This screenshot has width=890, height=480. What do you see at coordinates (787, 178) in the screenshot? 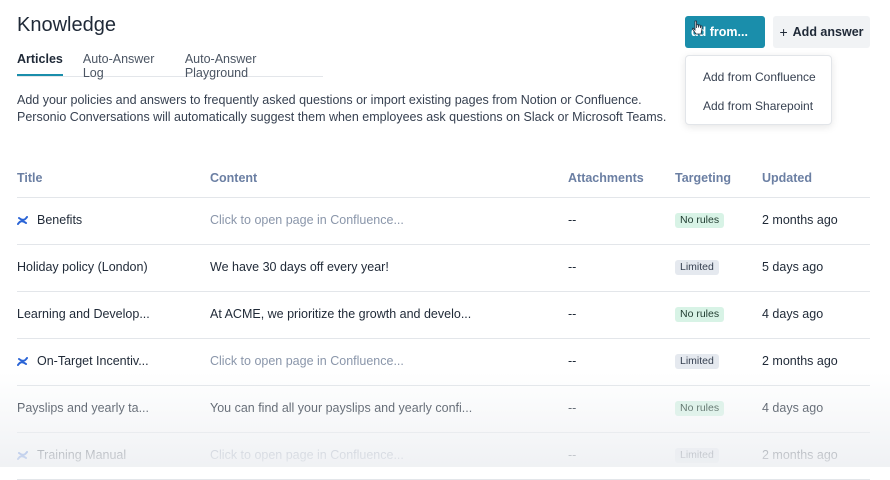
I see `column-header-updated: Updated` at bounding box center [787, 178].